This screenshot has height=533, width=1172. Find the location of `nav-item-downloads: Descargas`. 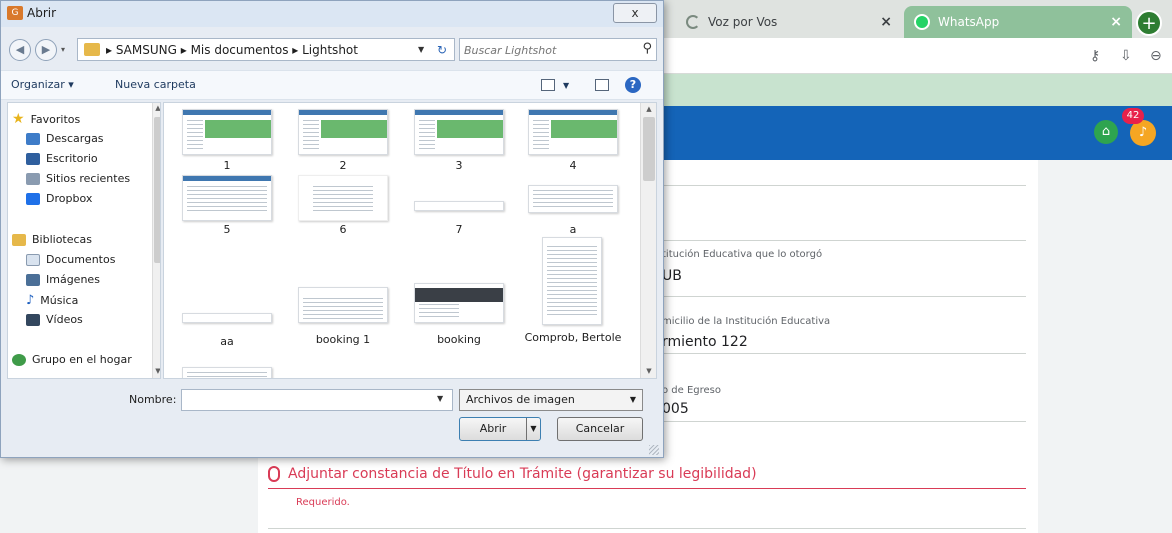

nav-item-downloads: Descargas is located at coordinates (65, 138).